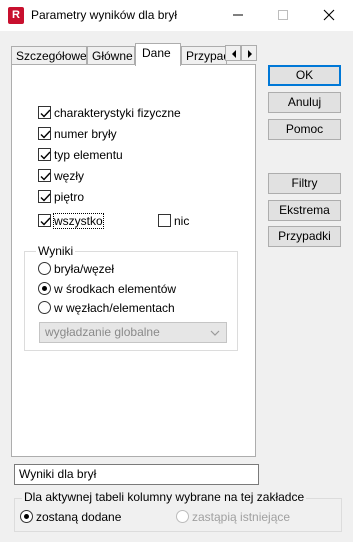 The width and height of the screenshot is (353, 542). I want to click on minimize-icon, so click(238, 15).